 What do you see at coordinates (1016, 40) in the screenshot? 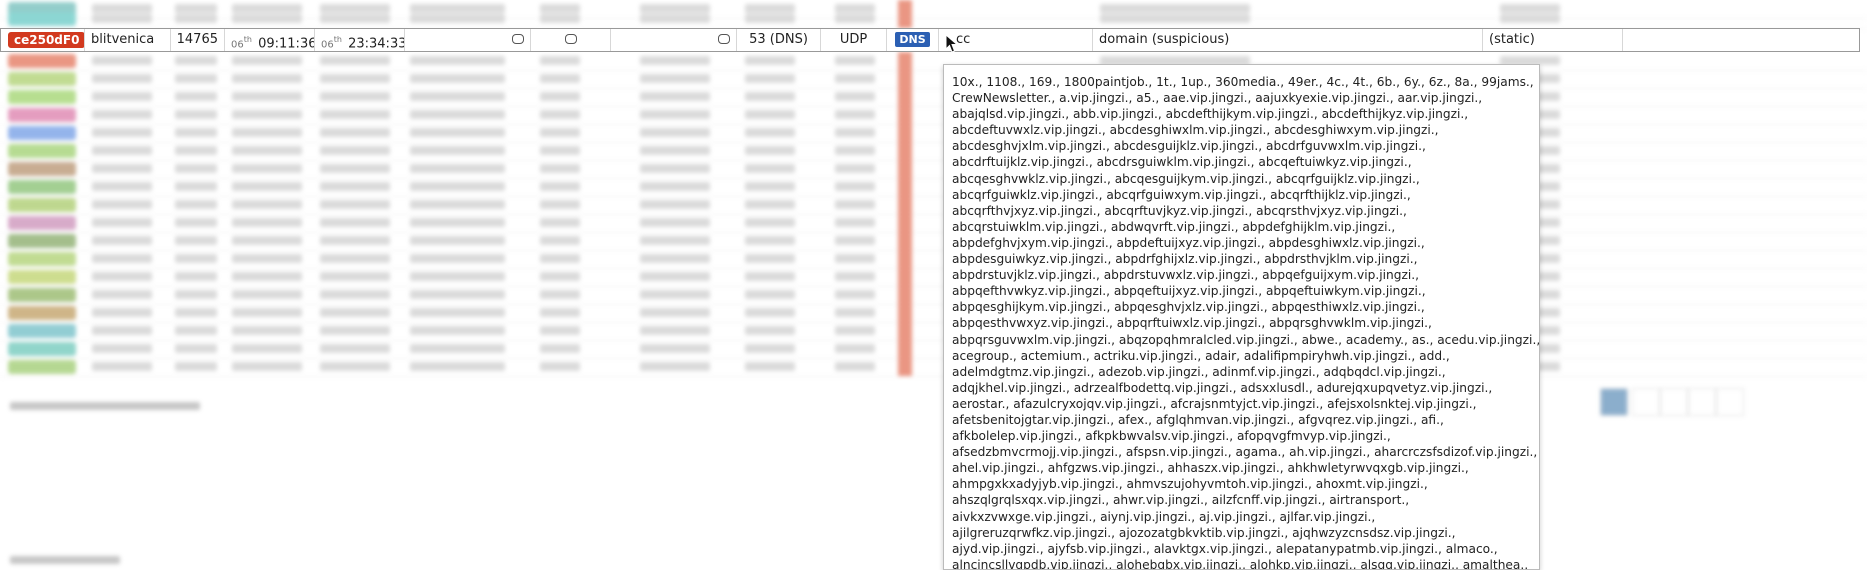
I see `cell-query: cc` at bounding box center [1016, 40].